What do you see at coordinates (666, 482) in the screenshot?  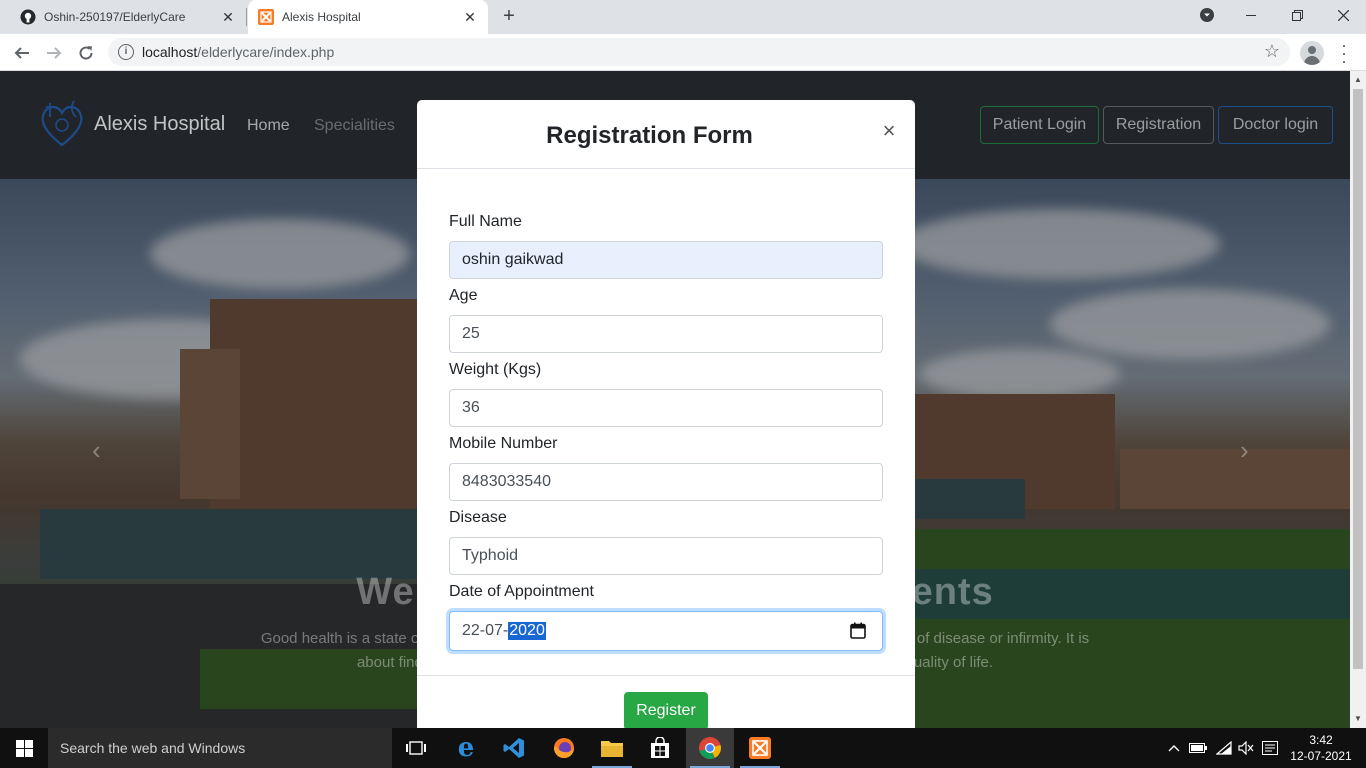 I see `mobile-input: 8483033540` at bounding box center [666, 482].